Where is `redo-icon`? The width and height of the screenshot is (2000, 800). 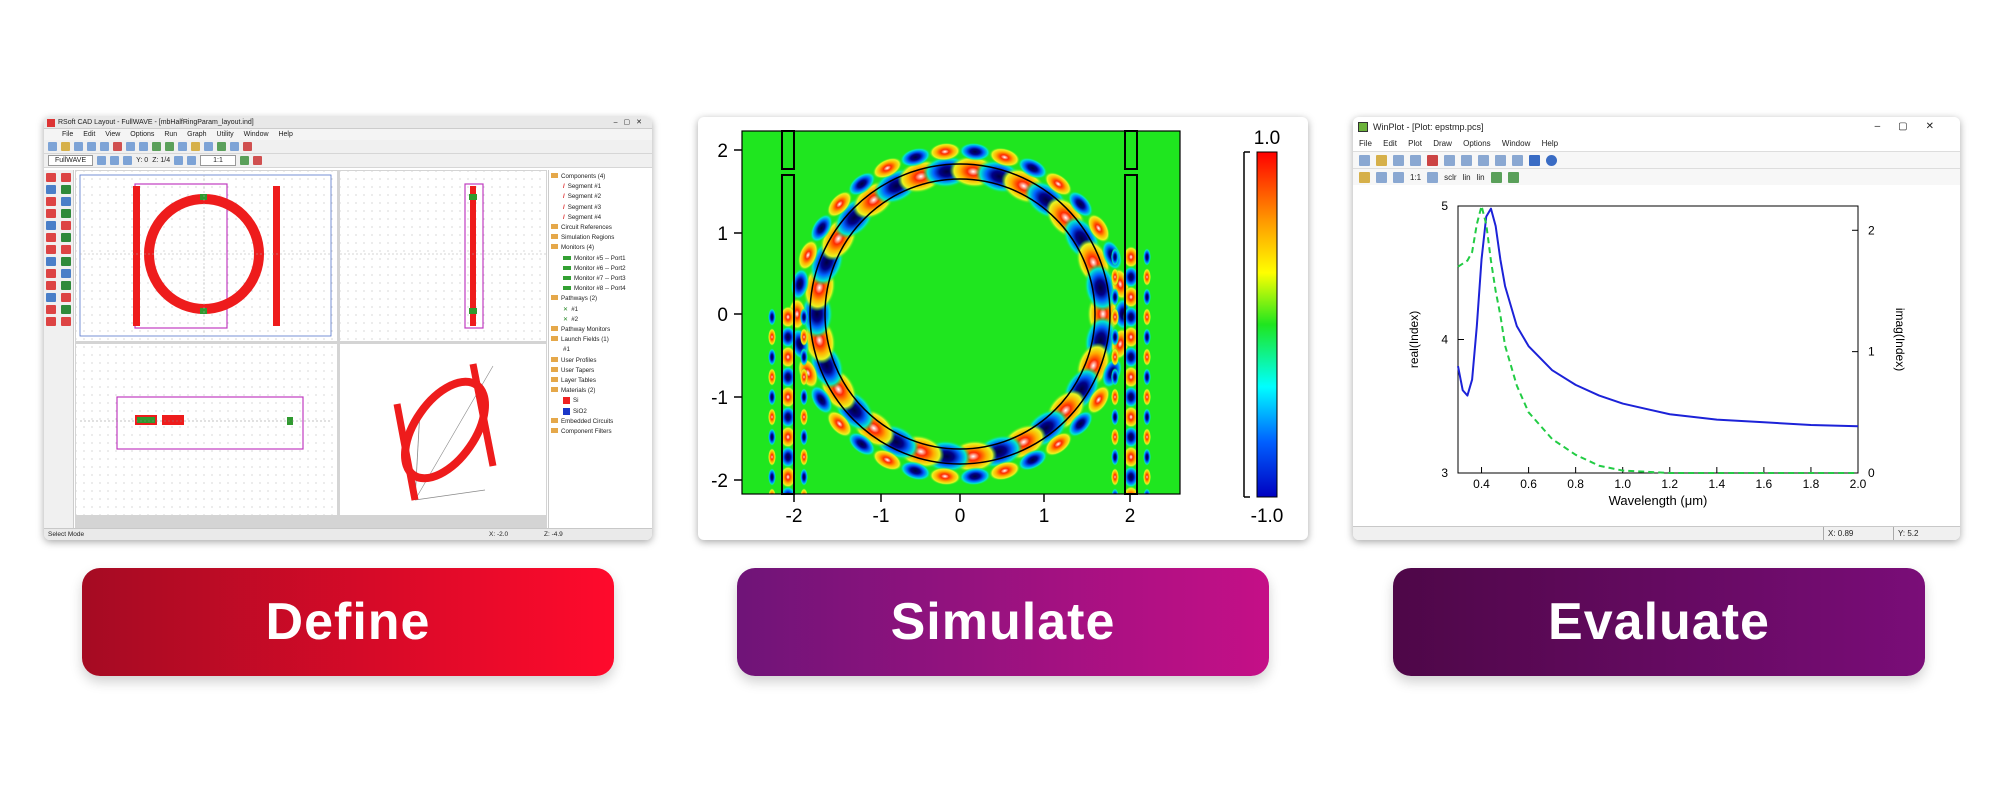
redo-icon is located at coordinates (104, 146).